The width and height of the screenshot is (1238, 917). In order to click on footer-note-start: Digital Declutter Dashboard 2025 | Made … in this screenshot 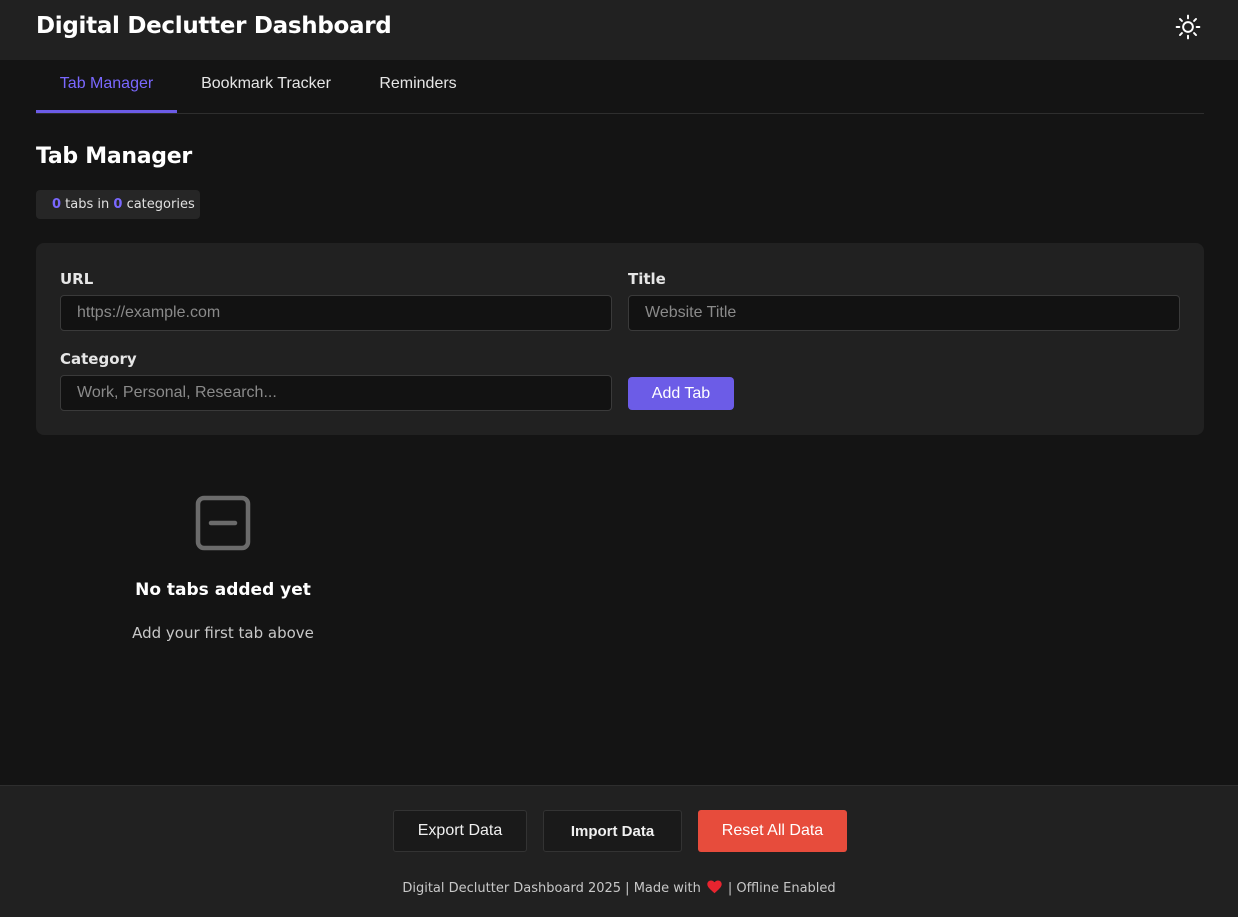, I will do `click(551, 888)`.